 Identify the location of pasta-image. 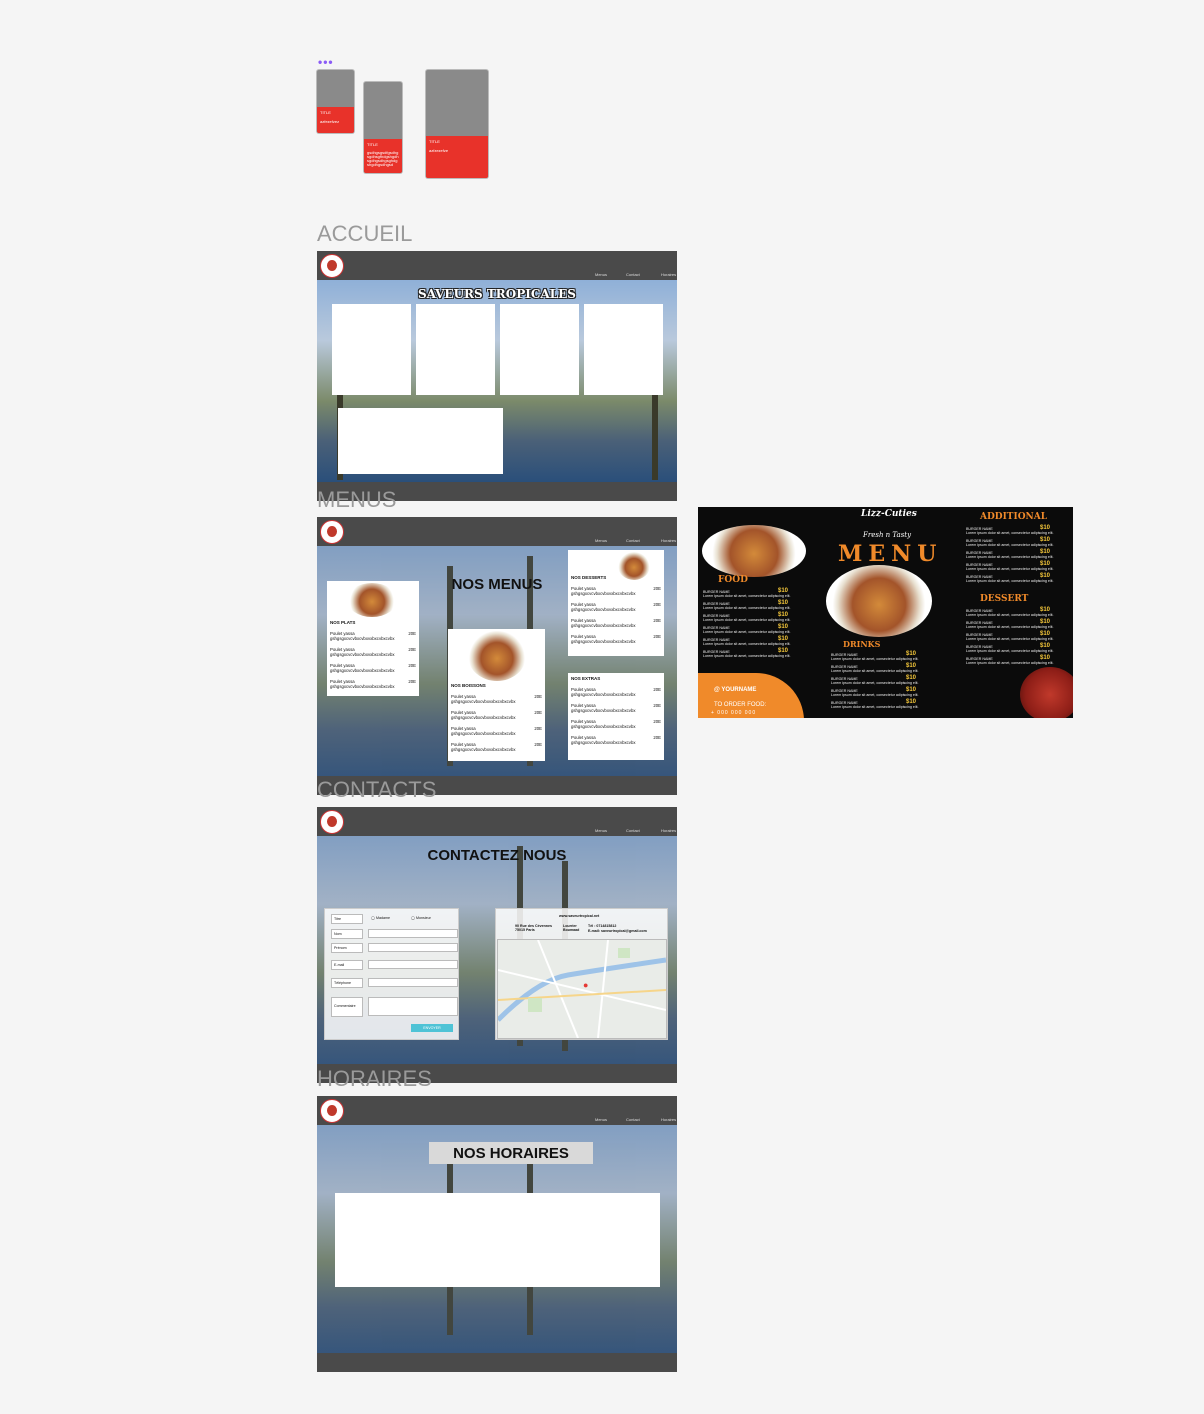
(754, 551).